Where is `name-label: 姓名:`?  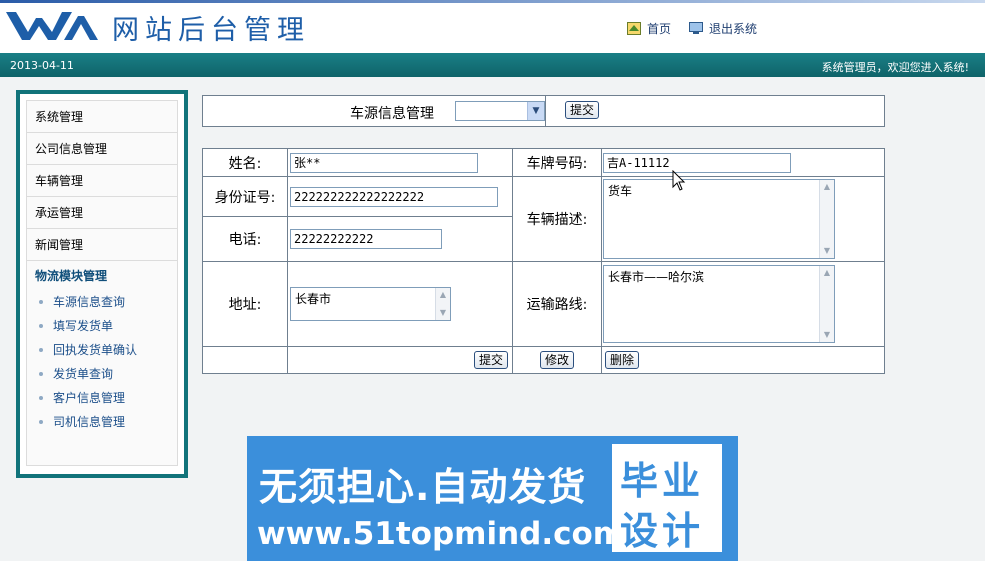
name-label: 姓名: is located at coordinates (245, 162).